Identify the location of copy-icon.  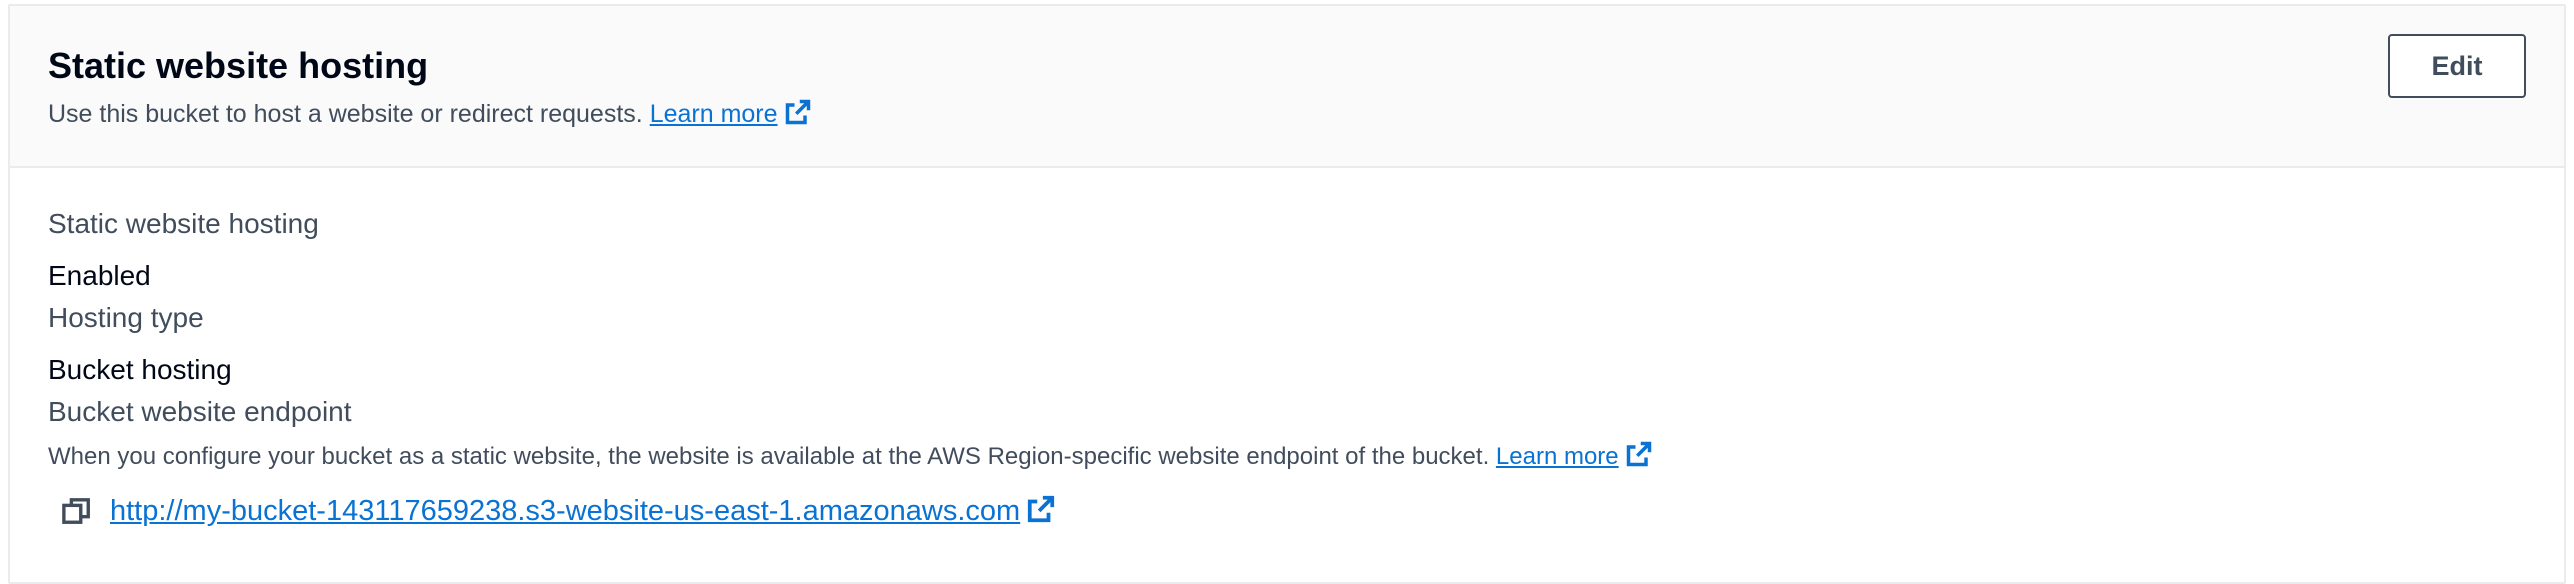
(77, 513).